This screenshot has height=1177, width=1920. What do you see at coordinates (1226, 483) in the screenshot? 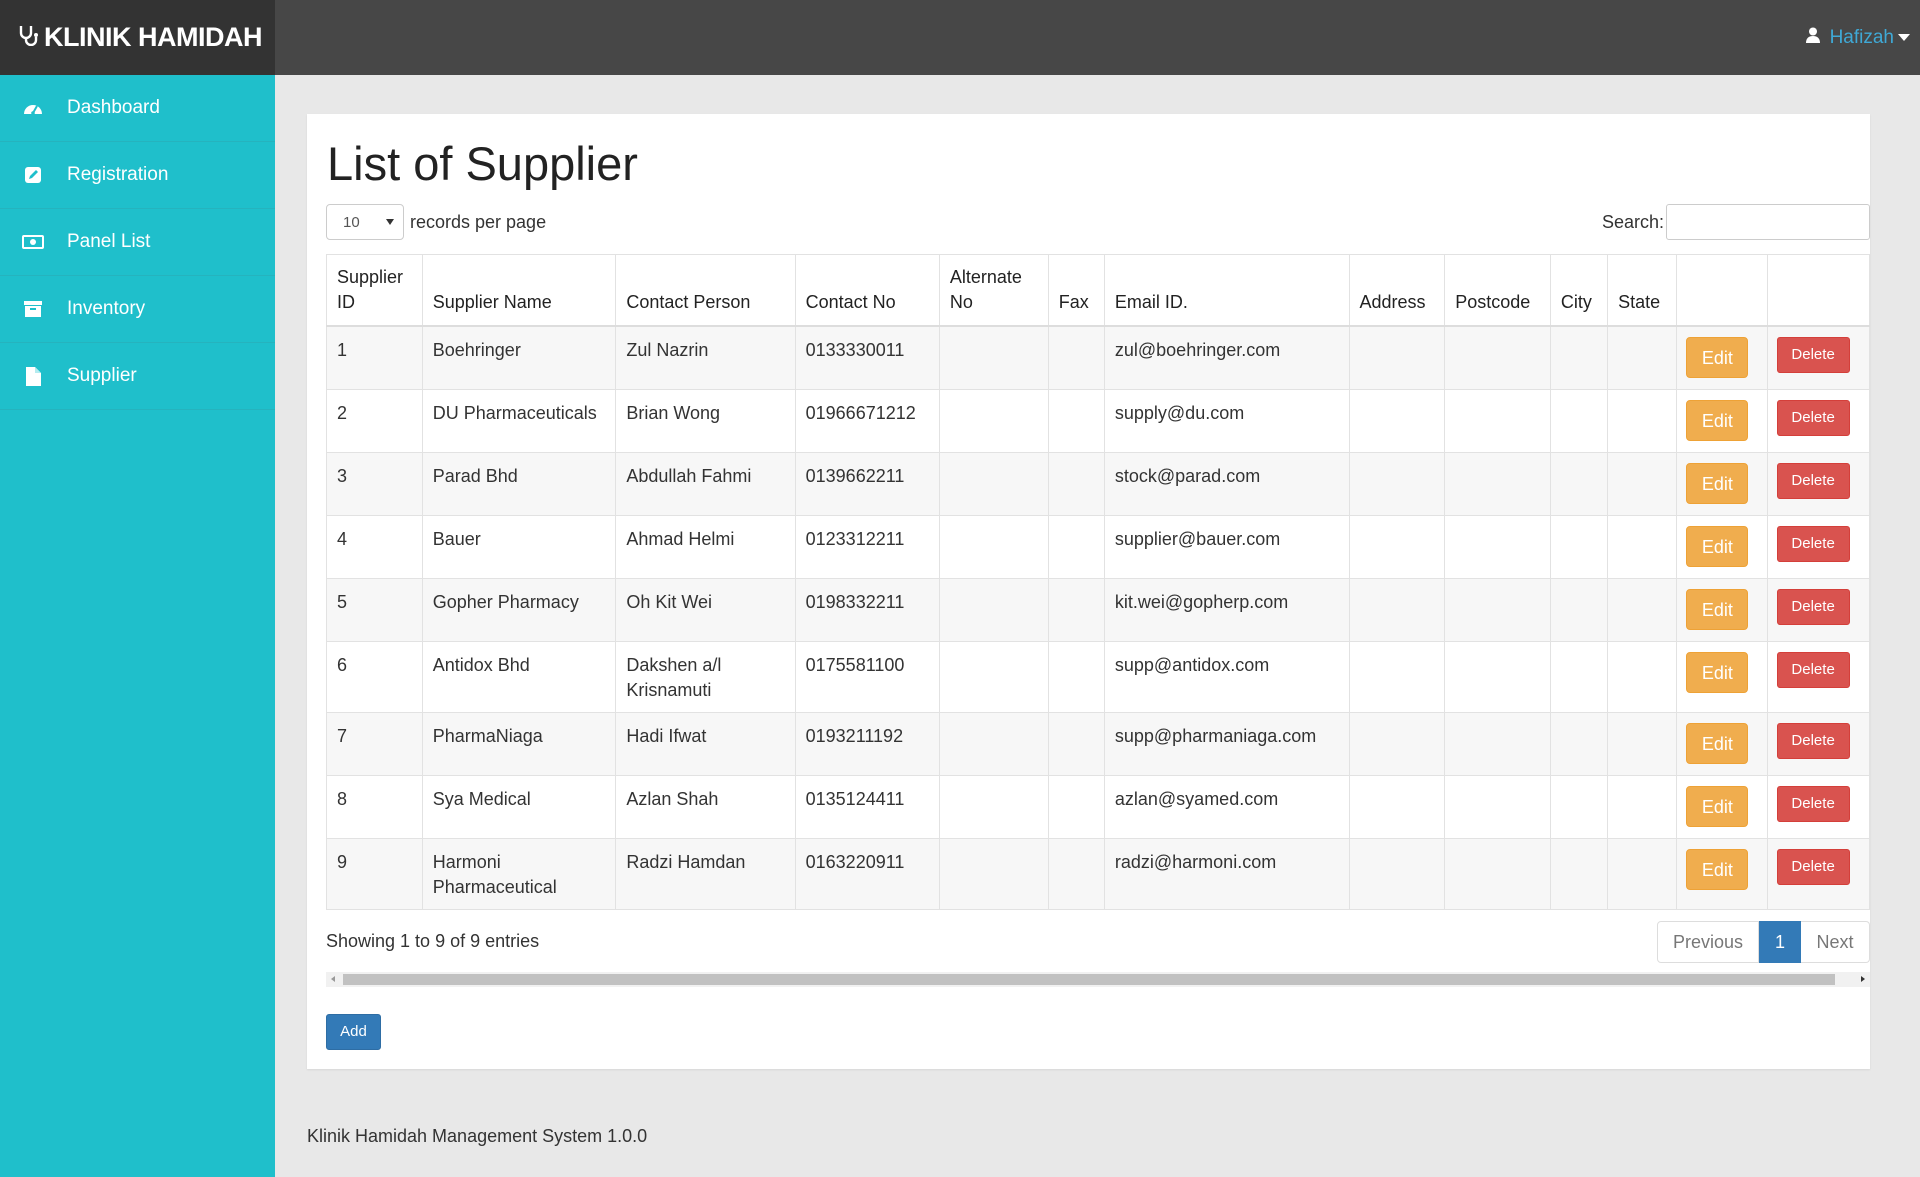
I see `cell-email: stock@parad.com` at bounding box center [1226, 483].